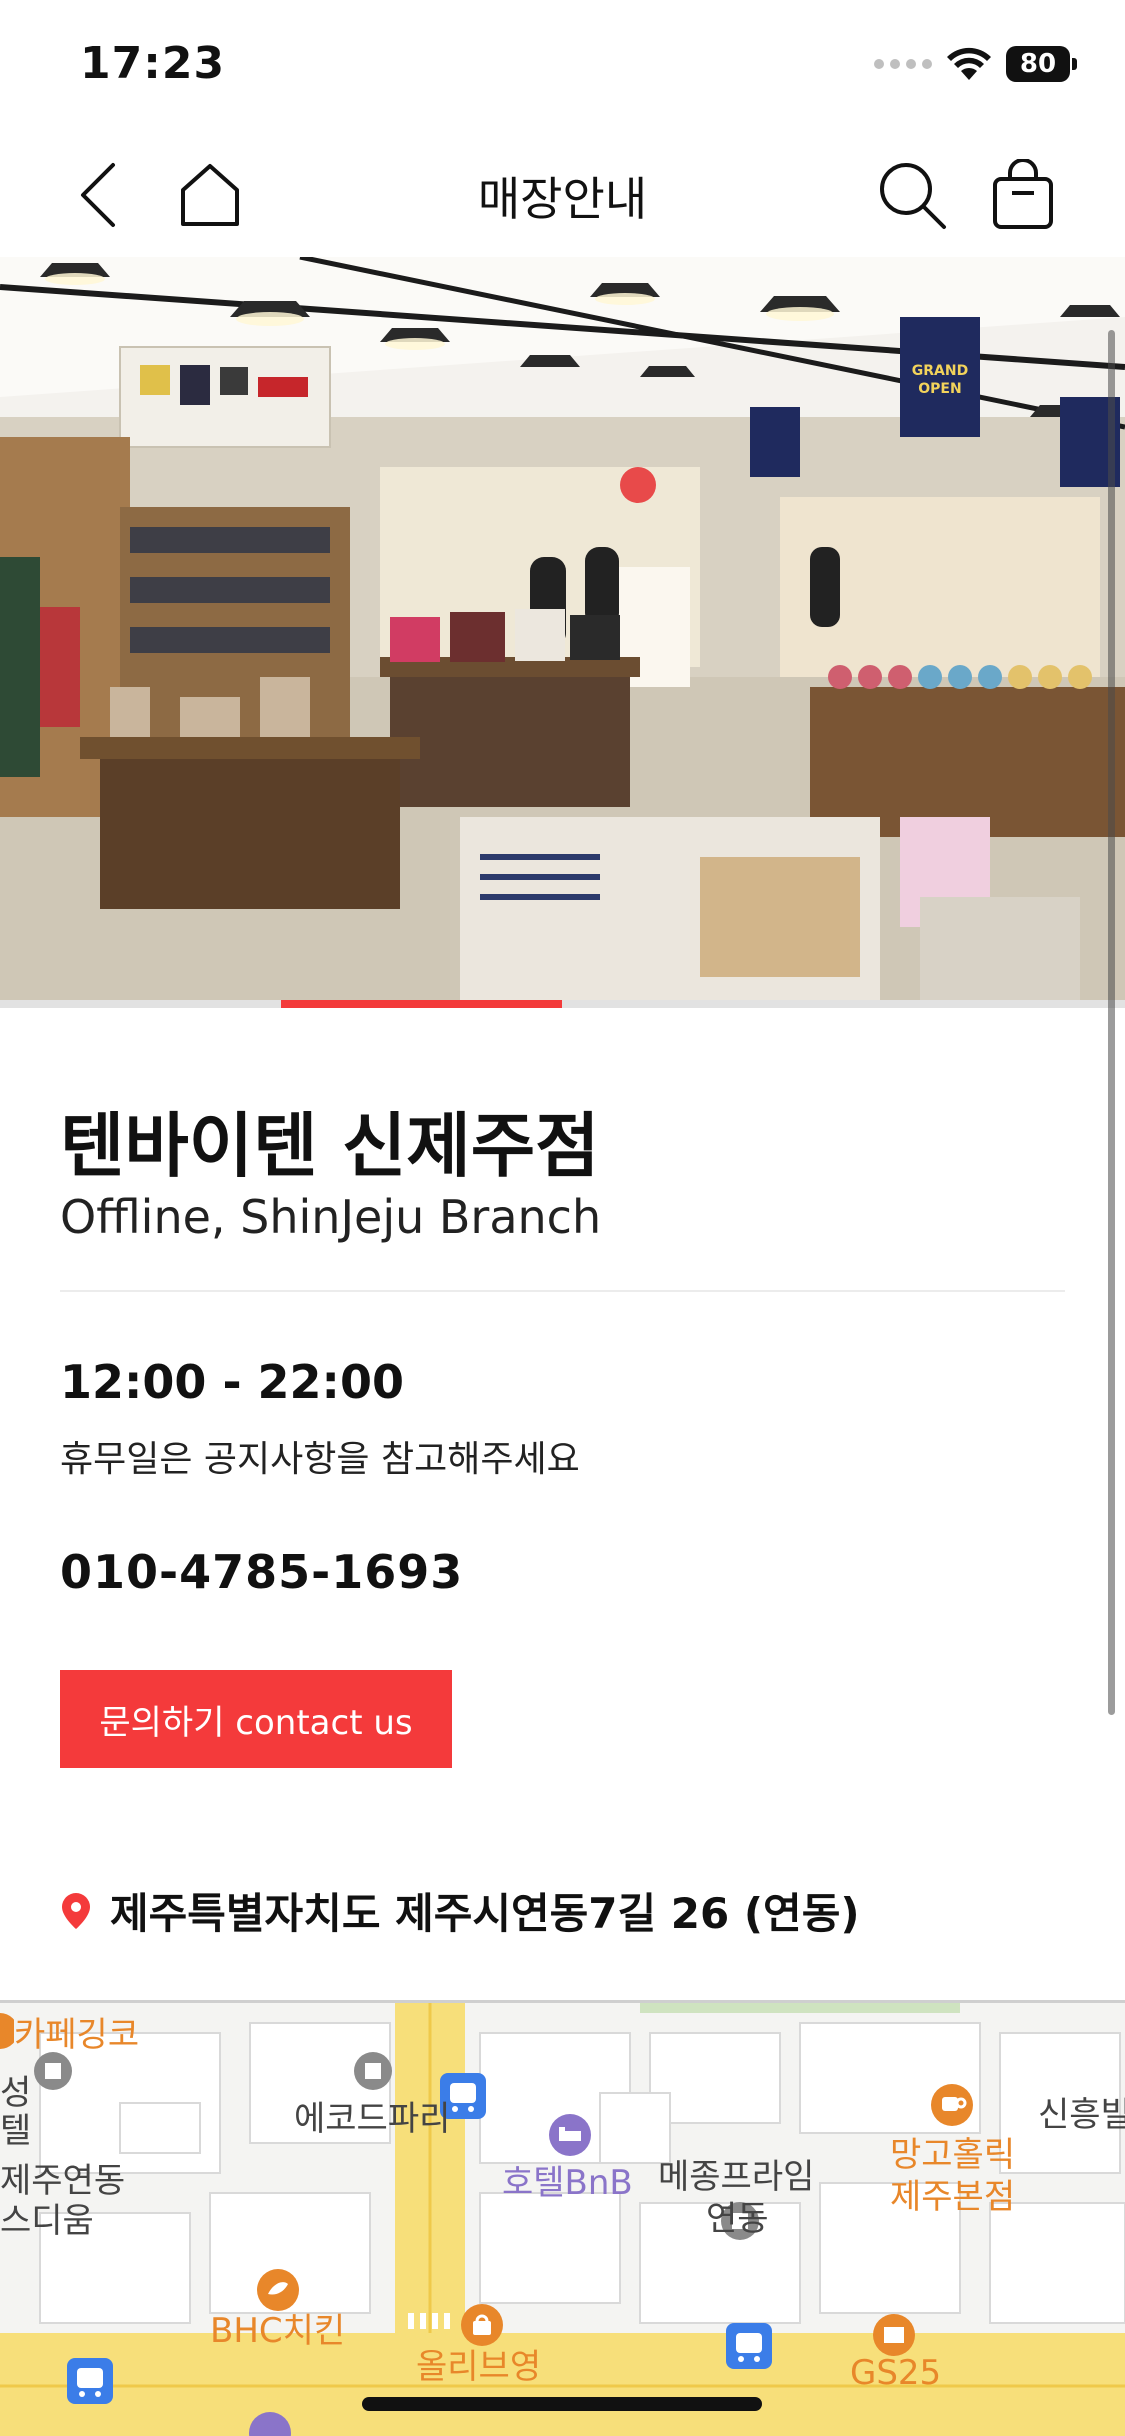 This screenshot has height=2436, width=1125. I want to click on svg-text: OPEN, so click(939, 389).